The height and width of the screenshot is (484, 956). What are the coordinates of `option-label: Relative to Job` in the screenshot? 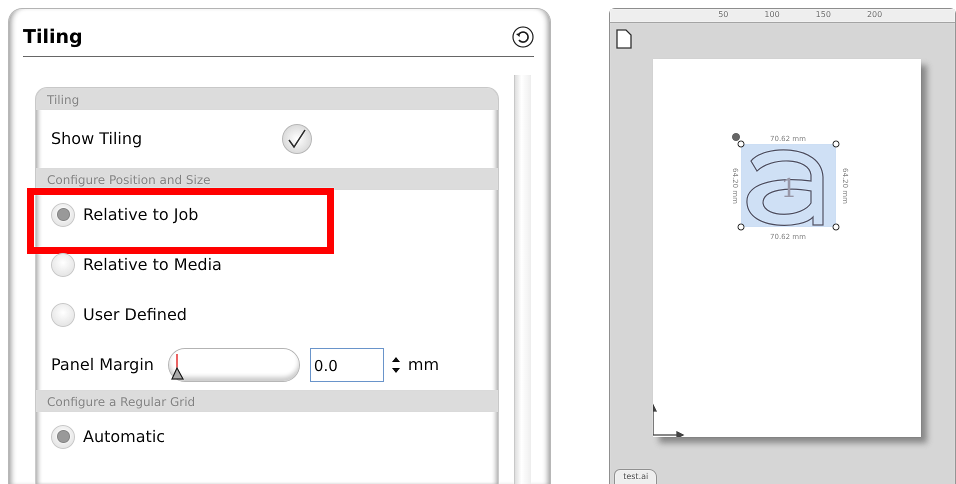 It's located at (140, 215).